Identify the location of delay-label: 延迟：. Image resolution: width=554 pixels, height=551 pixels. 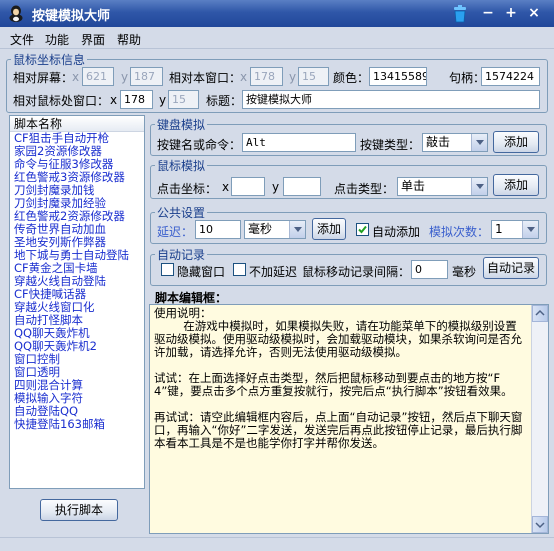
(175, 232).